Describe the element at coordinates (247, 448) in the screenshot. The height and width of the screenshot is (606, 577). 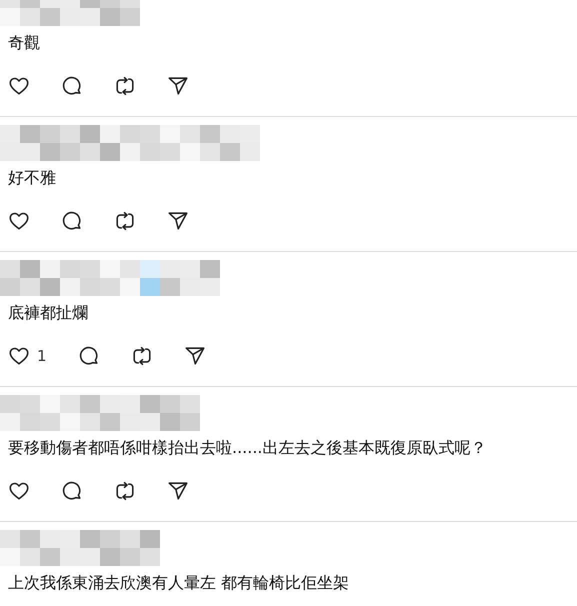
I see `comment-text: 要移動傷者都唔係咁樣抬出去啦......出左去之後基本既復原臥式呢？` at that location.